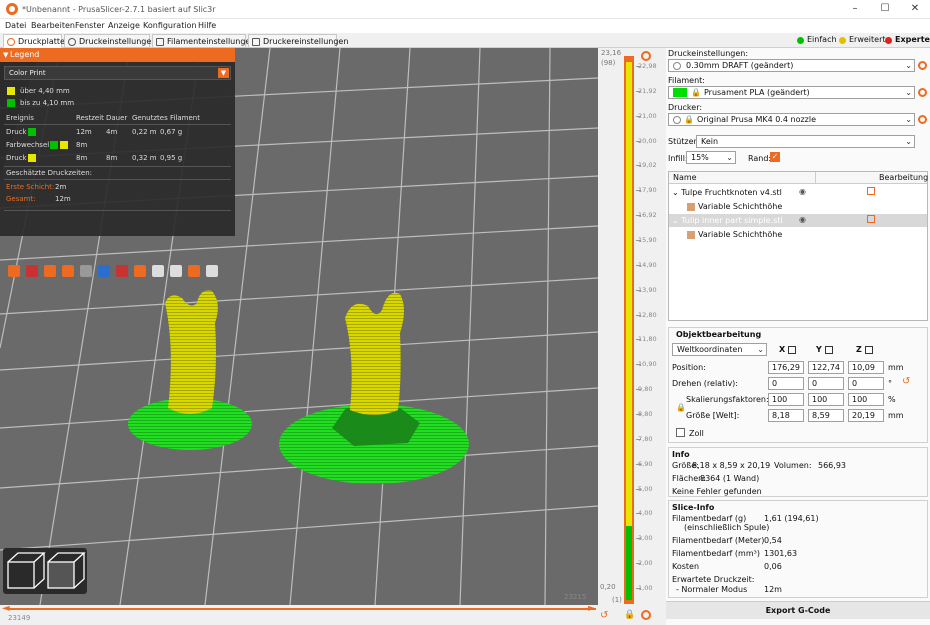  Describe the element at coordinates (826, 367) in the screenshot. I see `position-y-input: 122,74` at that location.